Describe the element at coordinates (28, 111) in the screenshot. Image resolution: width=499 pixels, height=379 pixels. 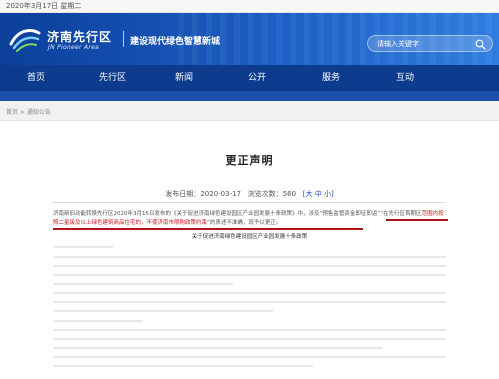
I see `breadcrumb: 首页 > 通知公告` at that location.